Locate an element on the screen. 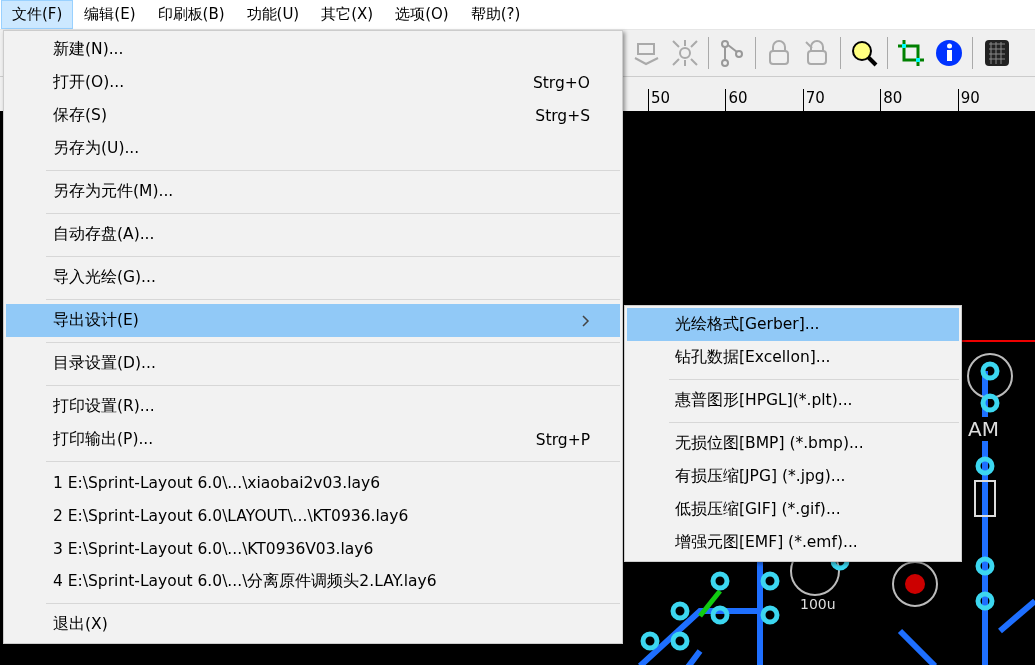  menu-tab: 文件(F) is located at coordinates (37, 14).